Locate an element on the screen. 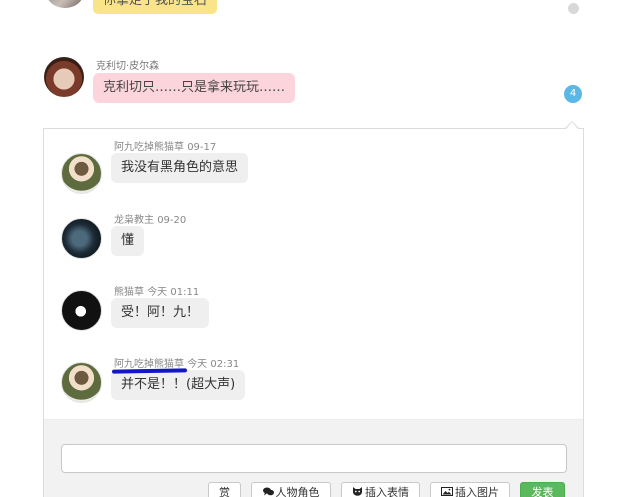  reply-time: 今天 01:11 is located at coordinates (173, 292).